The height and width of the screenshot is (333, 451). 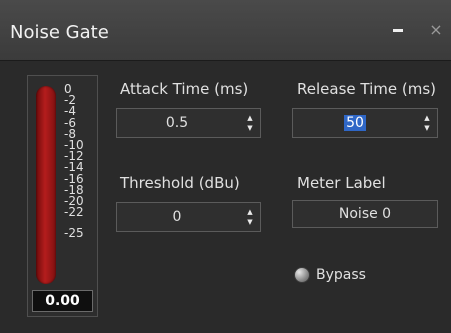 What do you see at coordinates (59, 32) in the screenshot?
I see `window-title: Noise Gate` at bounding box center [59, 32].